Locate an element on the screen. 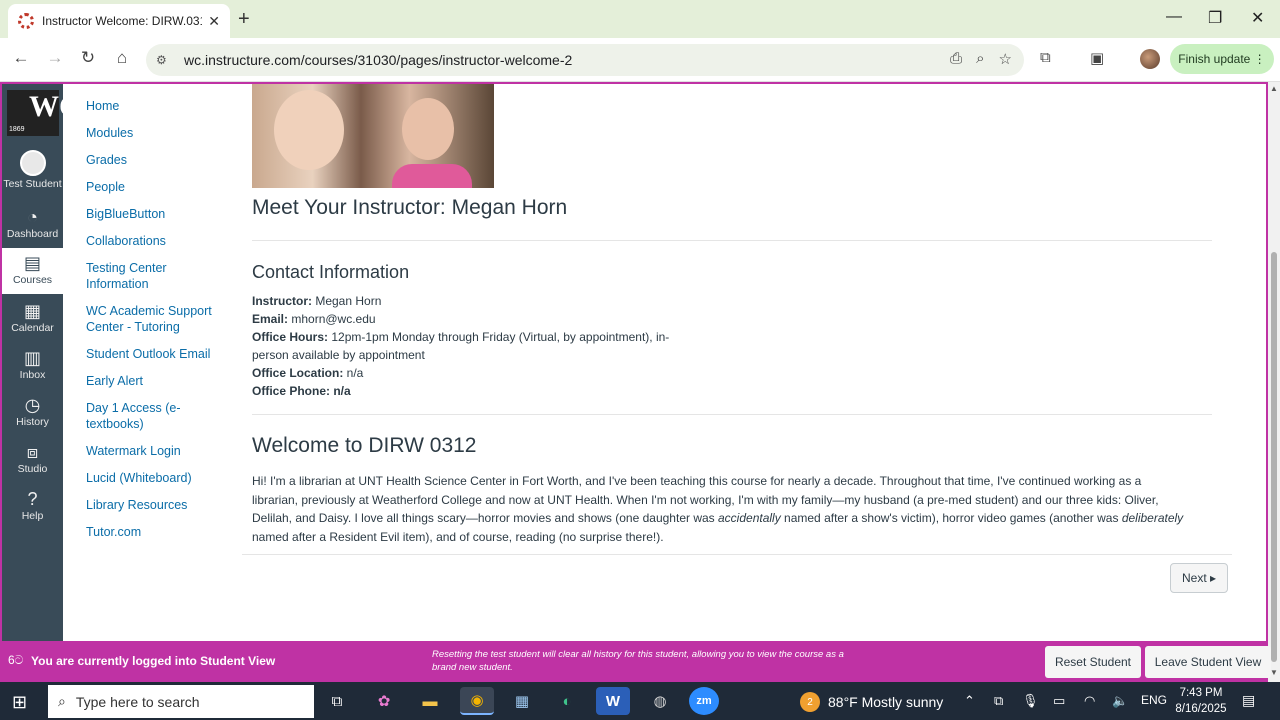 The width and height of the screenshot is (1280, 720). chrome-icon: ◉ is located at coordinates (477, 701).